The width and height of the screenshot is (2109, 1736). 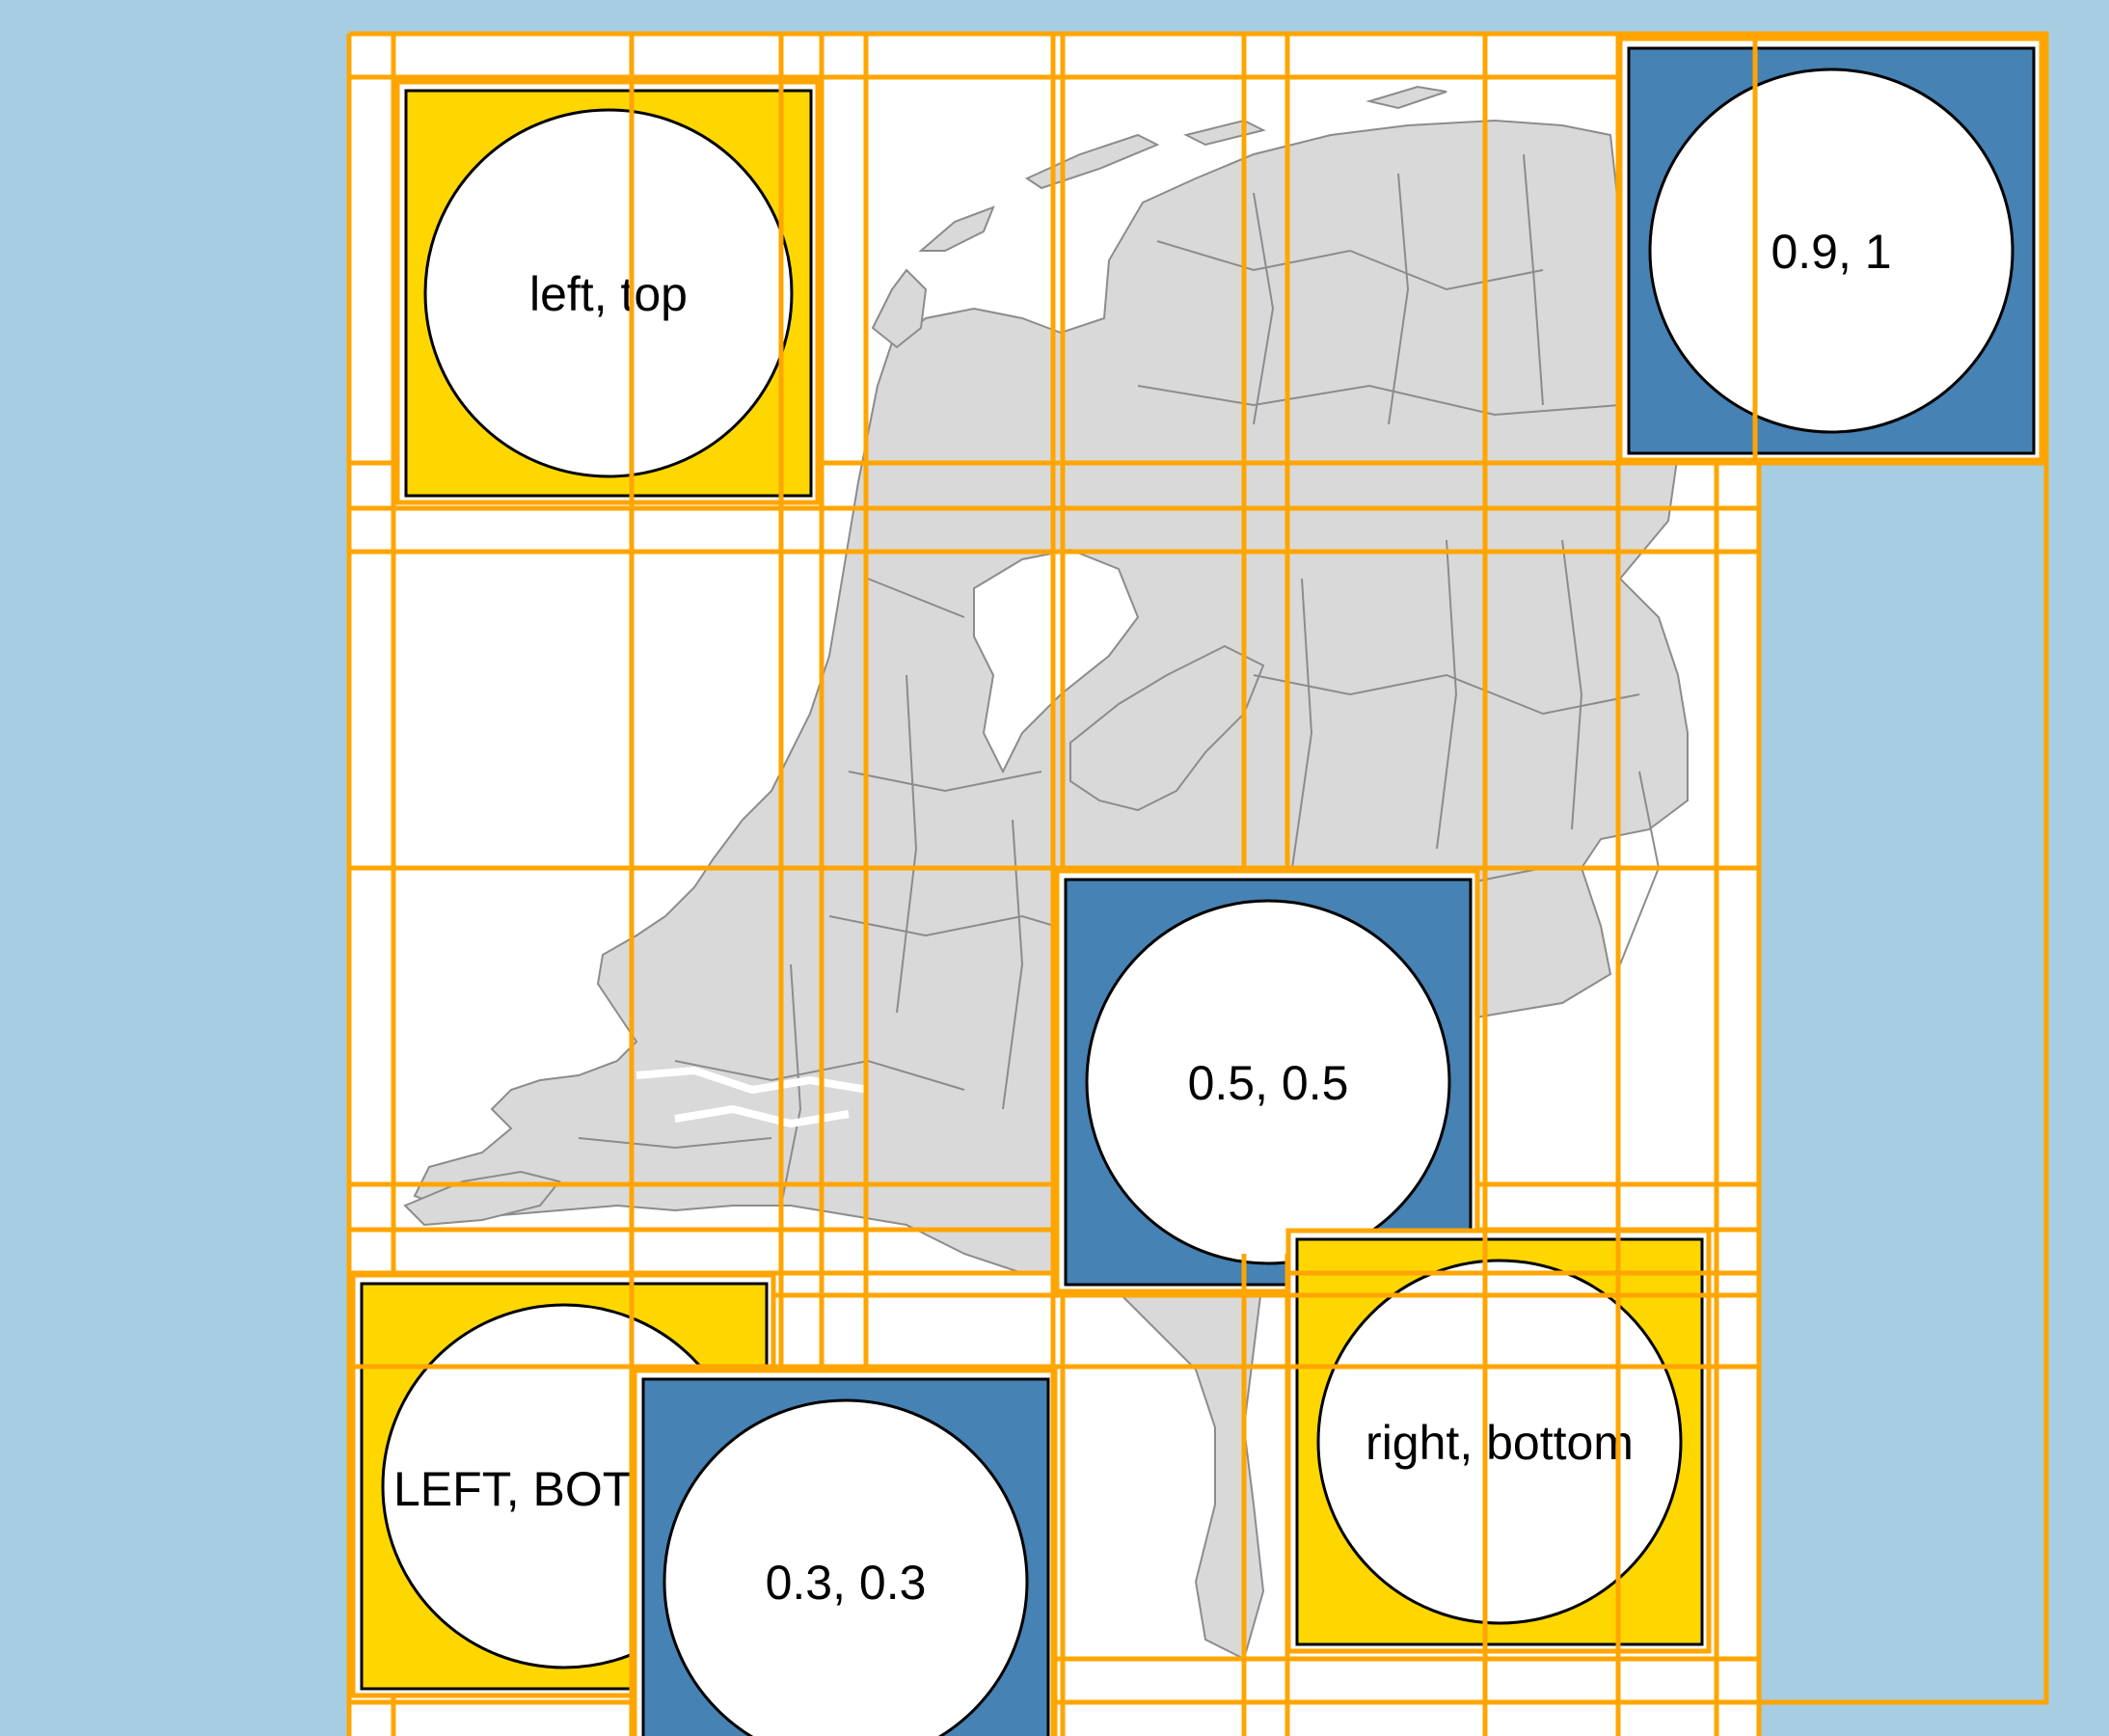 I want to click on inset-center-label: 0.5, 0.5, so click(x=1269, y=1083).